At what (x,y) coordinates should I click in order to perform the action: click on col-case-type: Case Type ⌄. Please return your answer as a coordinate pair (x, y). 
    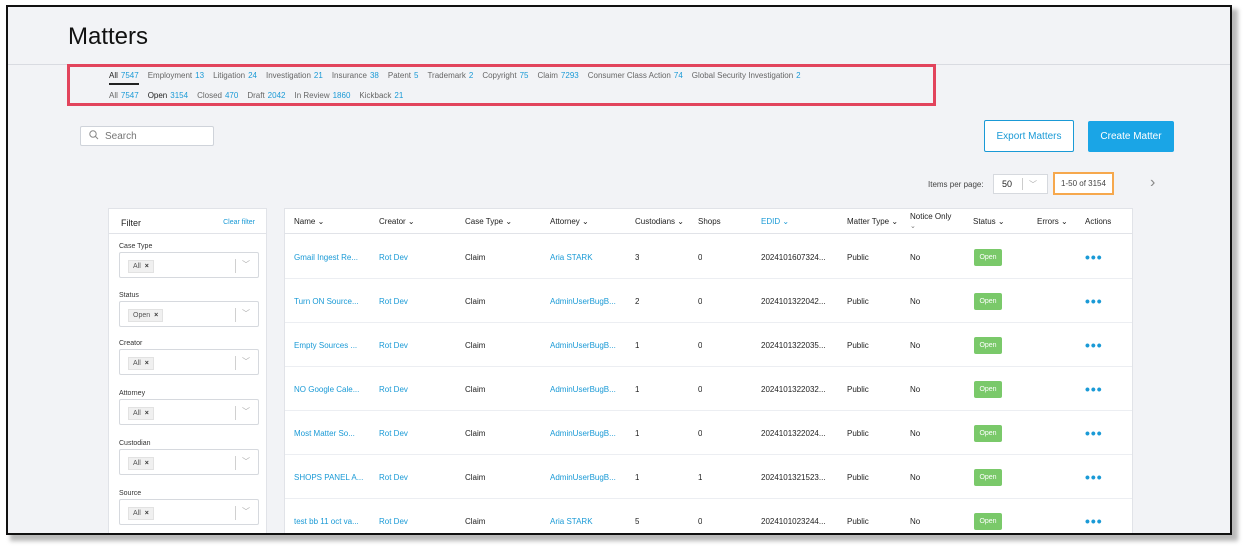
    Looking at the image, I should click on (488, 221).